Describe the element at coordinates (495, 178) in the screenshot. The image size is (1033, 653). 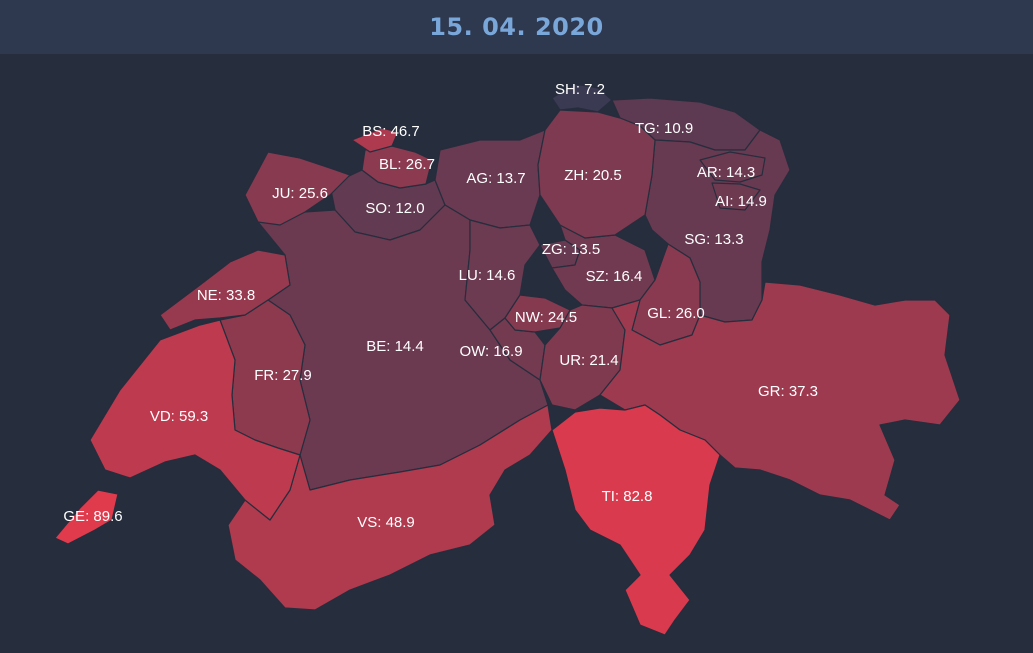
I see `canton-label-ag: AG: 13.7` at that location.